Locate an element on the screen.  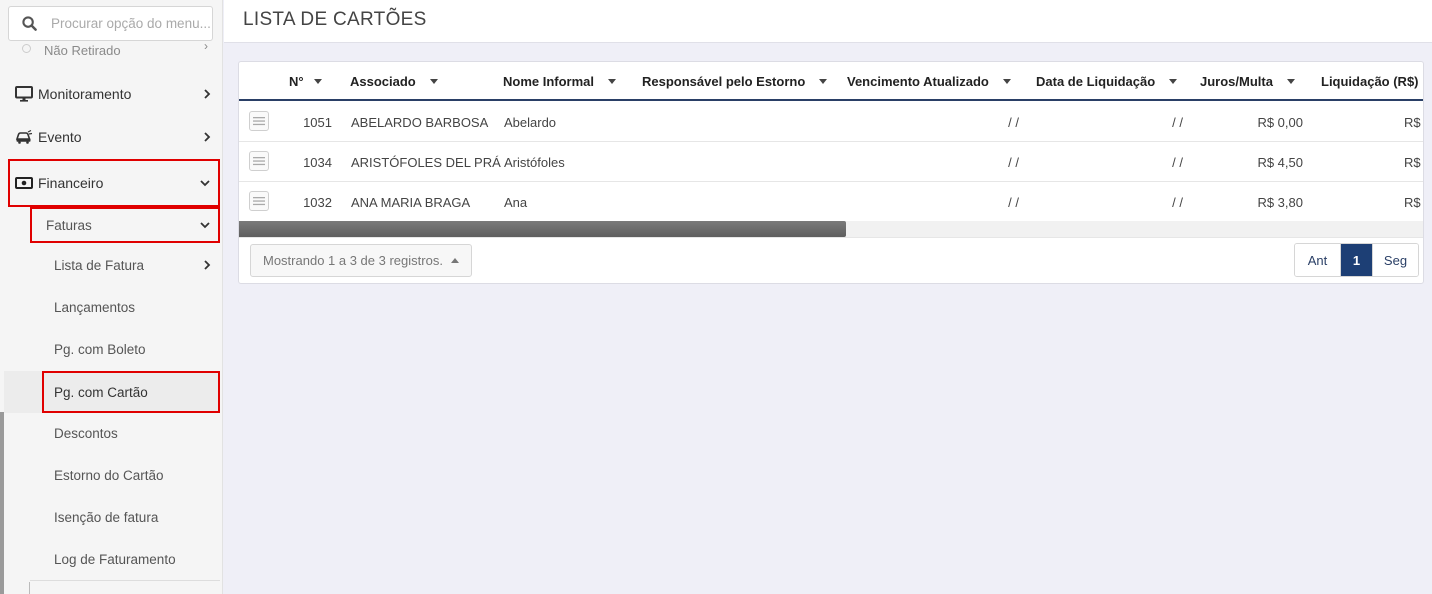
tree-line is located at coordinates (29, 588).